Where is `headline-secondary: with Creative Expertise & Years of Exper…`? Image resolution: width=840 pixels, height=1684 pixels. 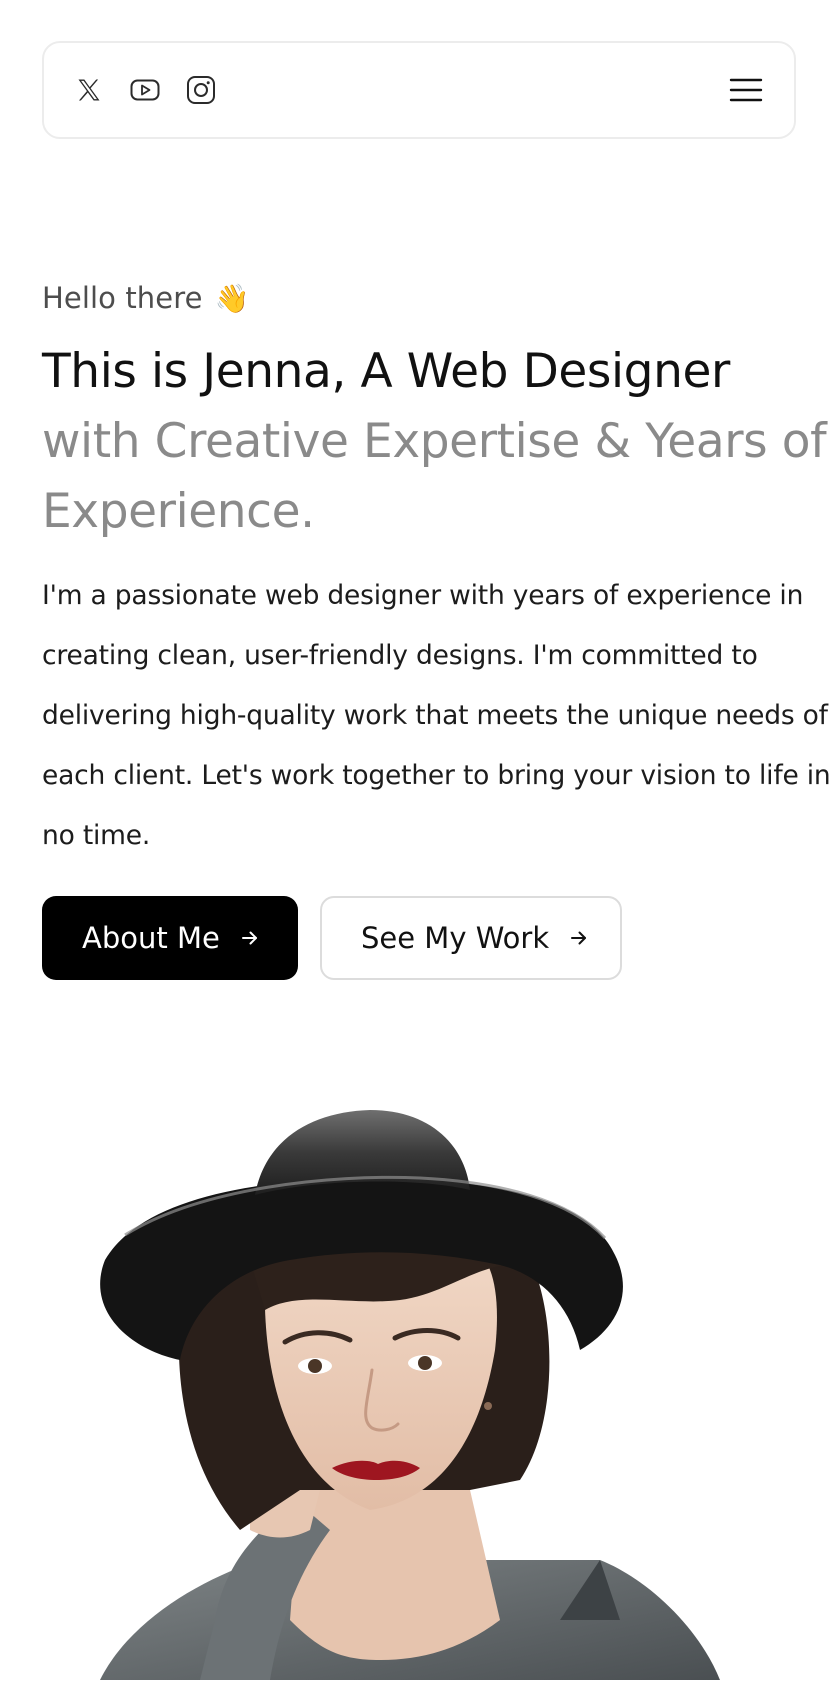 headline-secondary: with Creative Expertise & Years of Exper… is located at coordinates (434, 476).